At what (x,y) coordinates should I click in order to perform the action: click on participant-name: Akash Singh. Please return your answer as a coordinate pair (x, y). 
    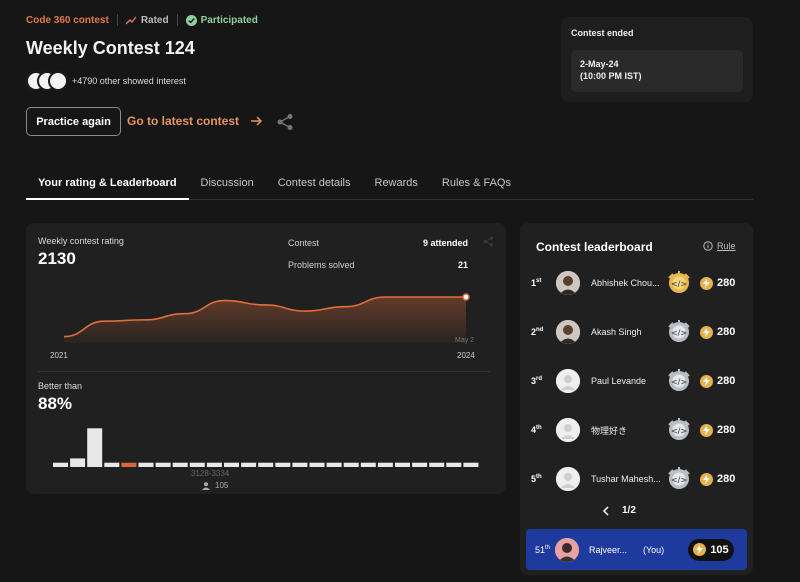
    Looking at the image, I should click on (616, 332).